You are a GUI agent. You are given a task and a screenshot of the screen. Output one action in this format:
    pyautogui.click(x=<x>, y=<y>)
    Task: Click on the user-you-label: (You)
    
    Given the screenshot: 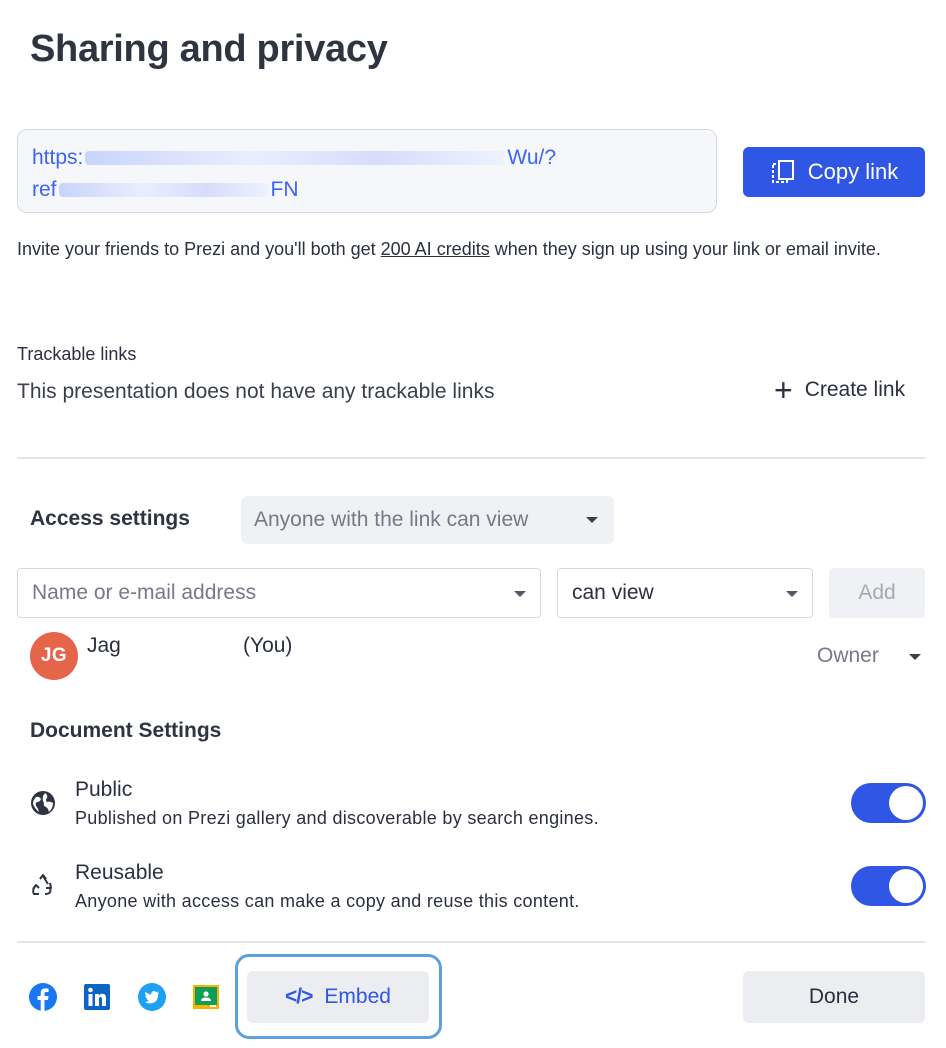 What is the action you would take?
    pyautogui.click(x=268, y=645)
    